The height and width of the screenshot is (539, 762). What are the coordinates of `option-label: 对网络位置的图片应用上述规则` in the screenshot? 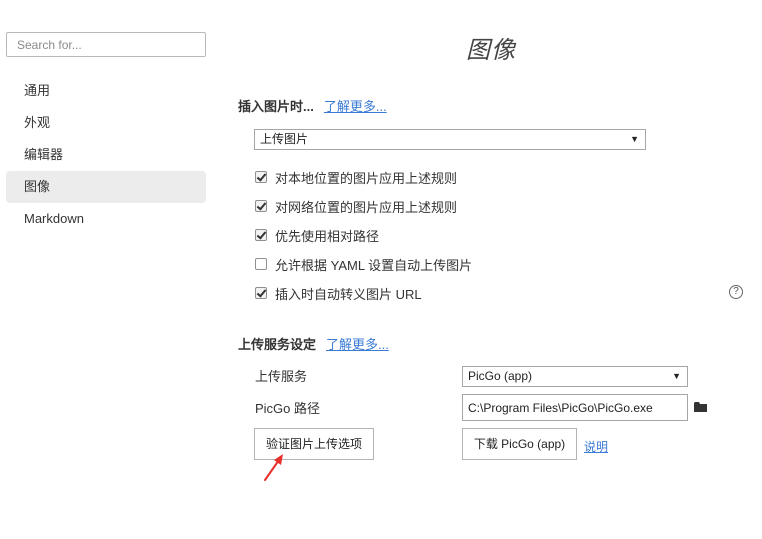 It's located at (366, 207).